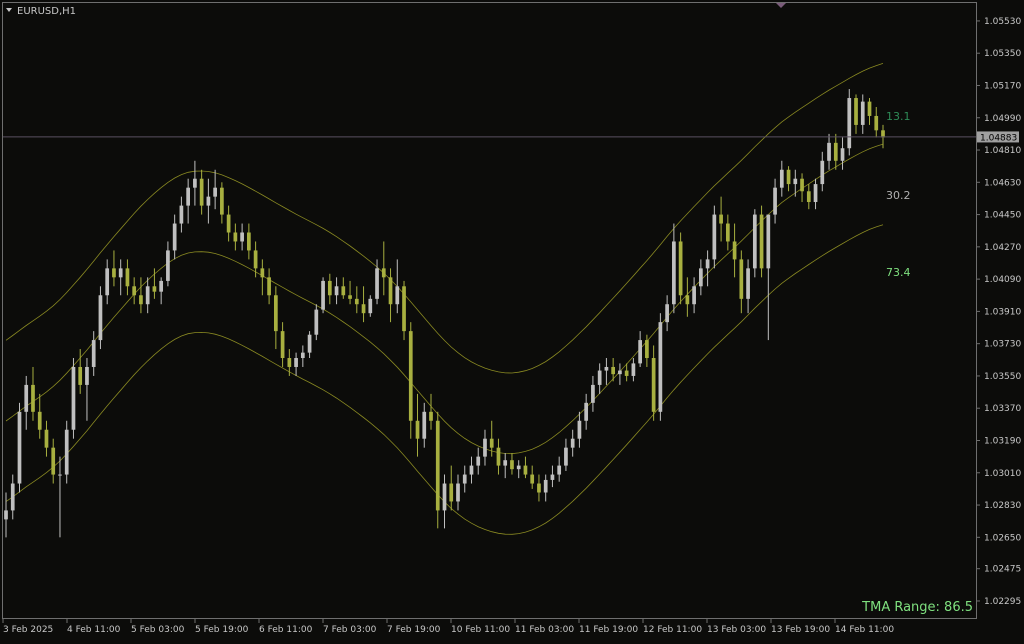 The width and height of the screenshot is (1024, 644). What do you see at coordinates (1002, 248) in the screenshot?
I see `y-tick-label: 1.04270` at bounding box center [1002, 248].